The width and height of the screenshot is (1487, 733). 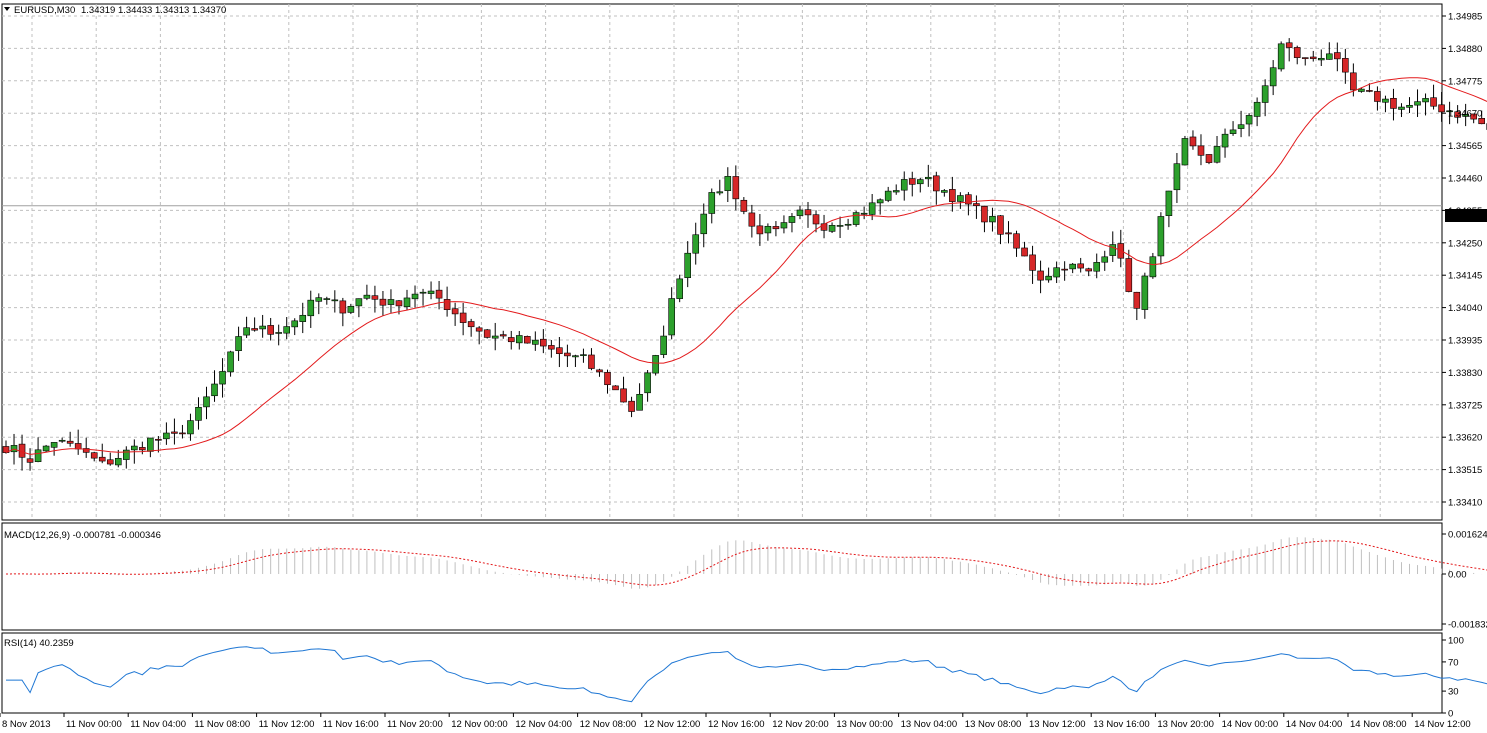 What do you see at coordinates (153, 10) in the screenshot?
I see `ohlc-label: 1.34319 1.34433 1.34313 1.34370` at bounding box center [153, 10].